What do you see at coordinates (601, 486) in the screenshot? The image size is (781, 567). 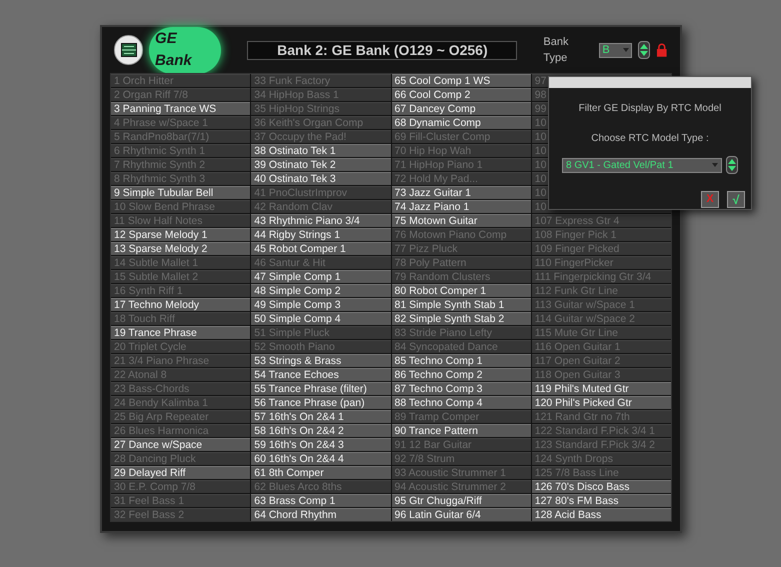 I see `pattern-cell: 126 70's Disco Bass` at bounding box center [601, 486].